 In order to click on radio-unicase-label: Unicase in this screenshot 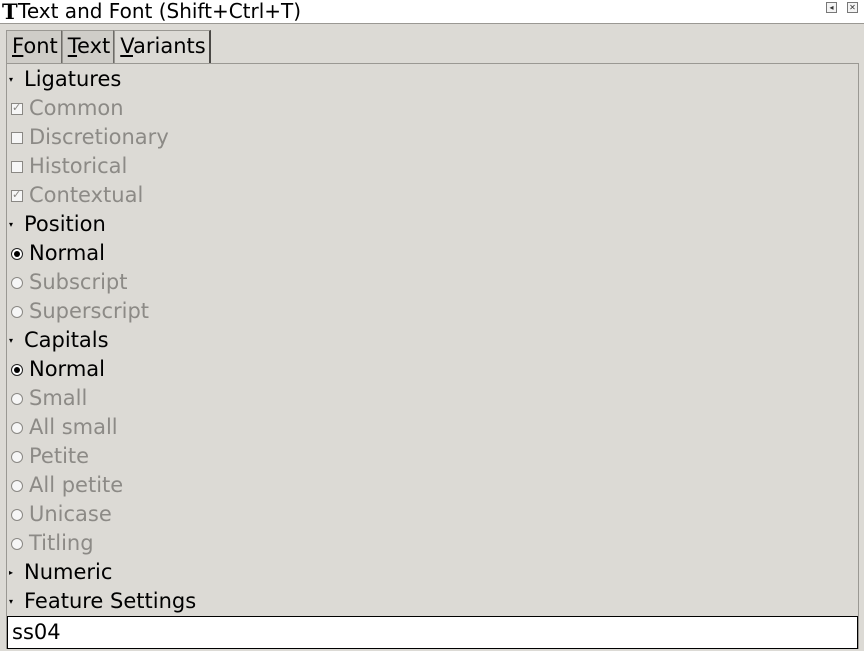, I will do `click(70, 514)`.